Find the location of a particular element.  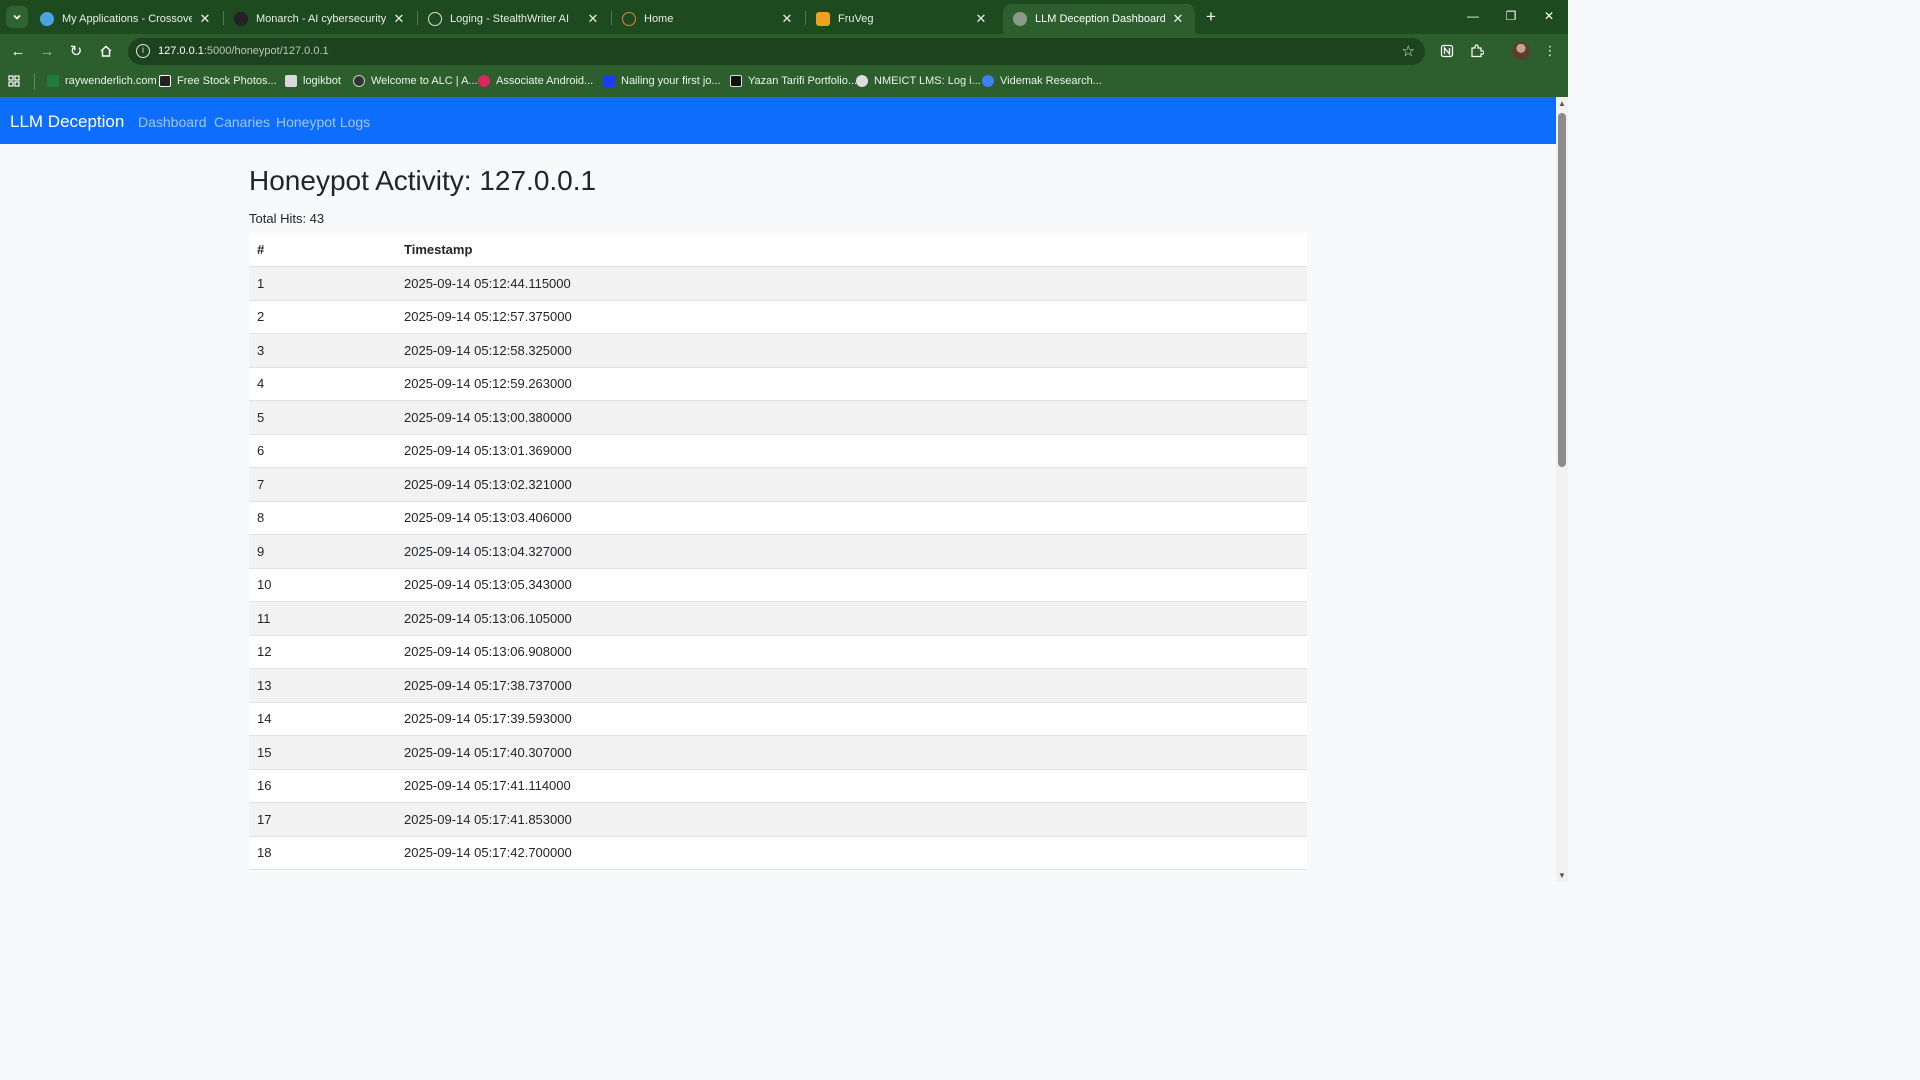

scroll-up-icon: ▲ is located at coordinates (1562, 103).